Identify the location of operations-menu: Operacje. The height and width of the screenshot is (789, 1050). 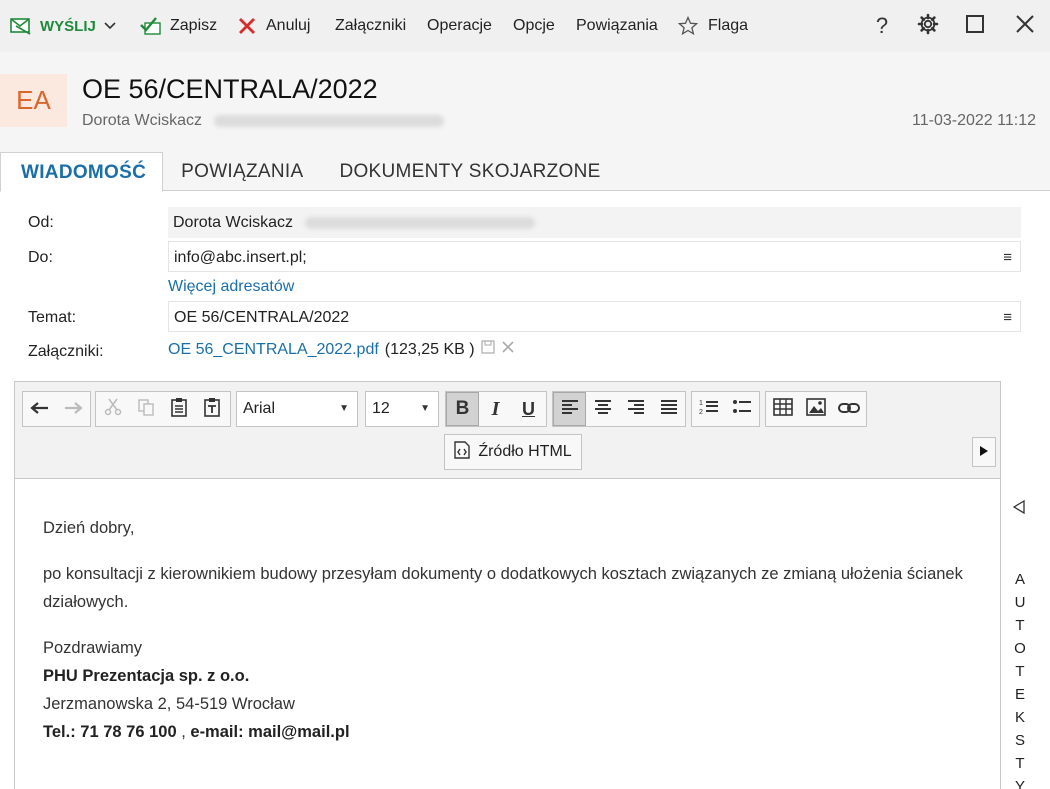
(459, 26).